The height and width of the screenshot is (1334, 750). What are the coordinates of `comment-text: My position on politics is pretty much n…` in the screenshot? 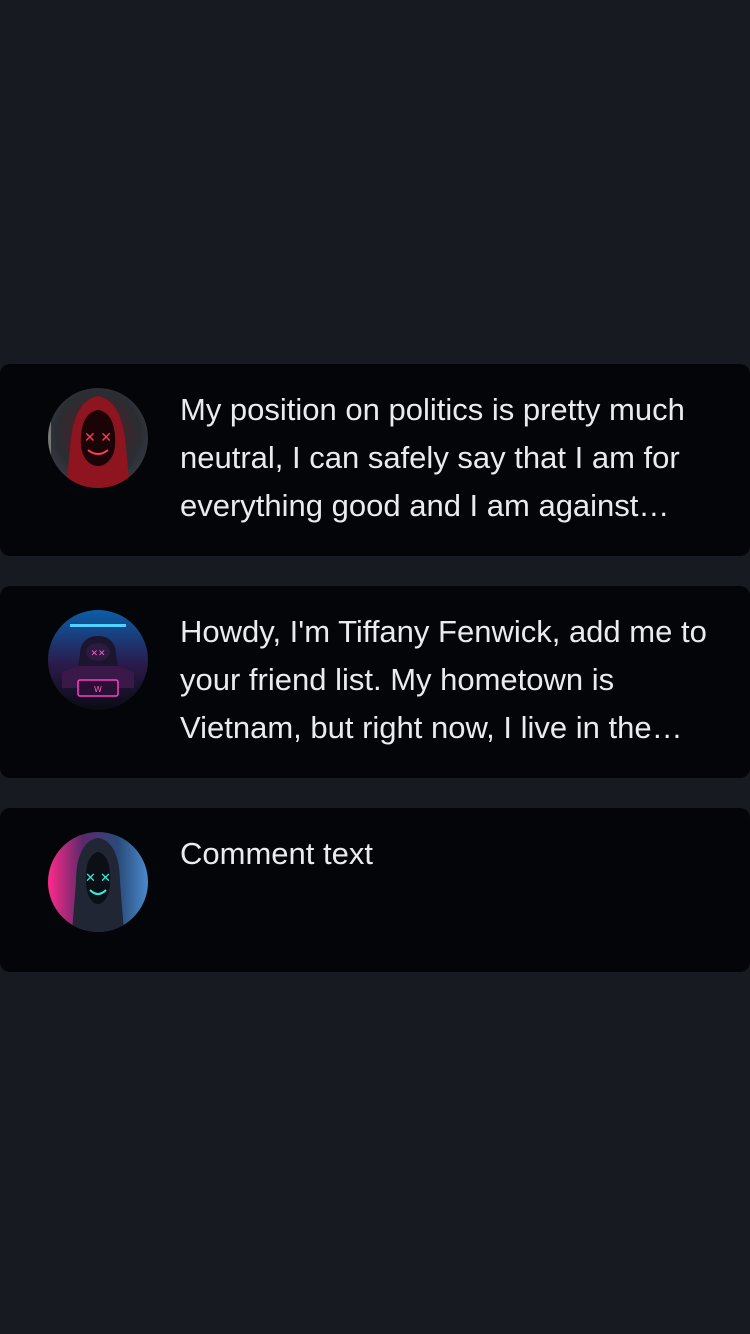 It's located at (432, 457).